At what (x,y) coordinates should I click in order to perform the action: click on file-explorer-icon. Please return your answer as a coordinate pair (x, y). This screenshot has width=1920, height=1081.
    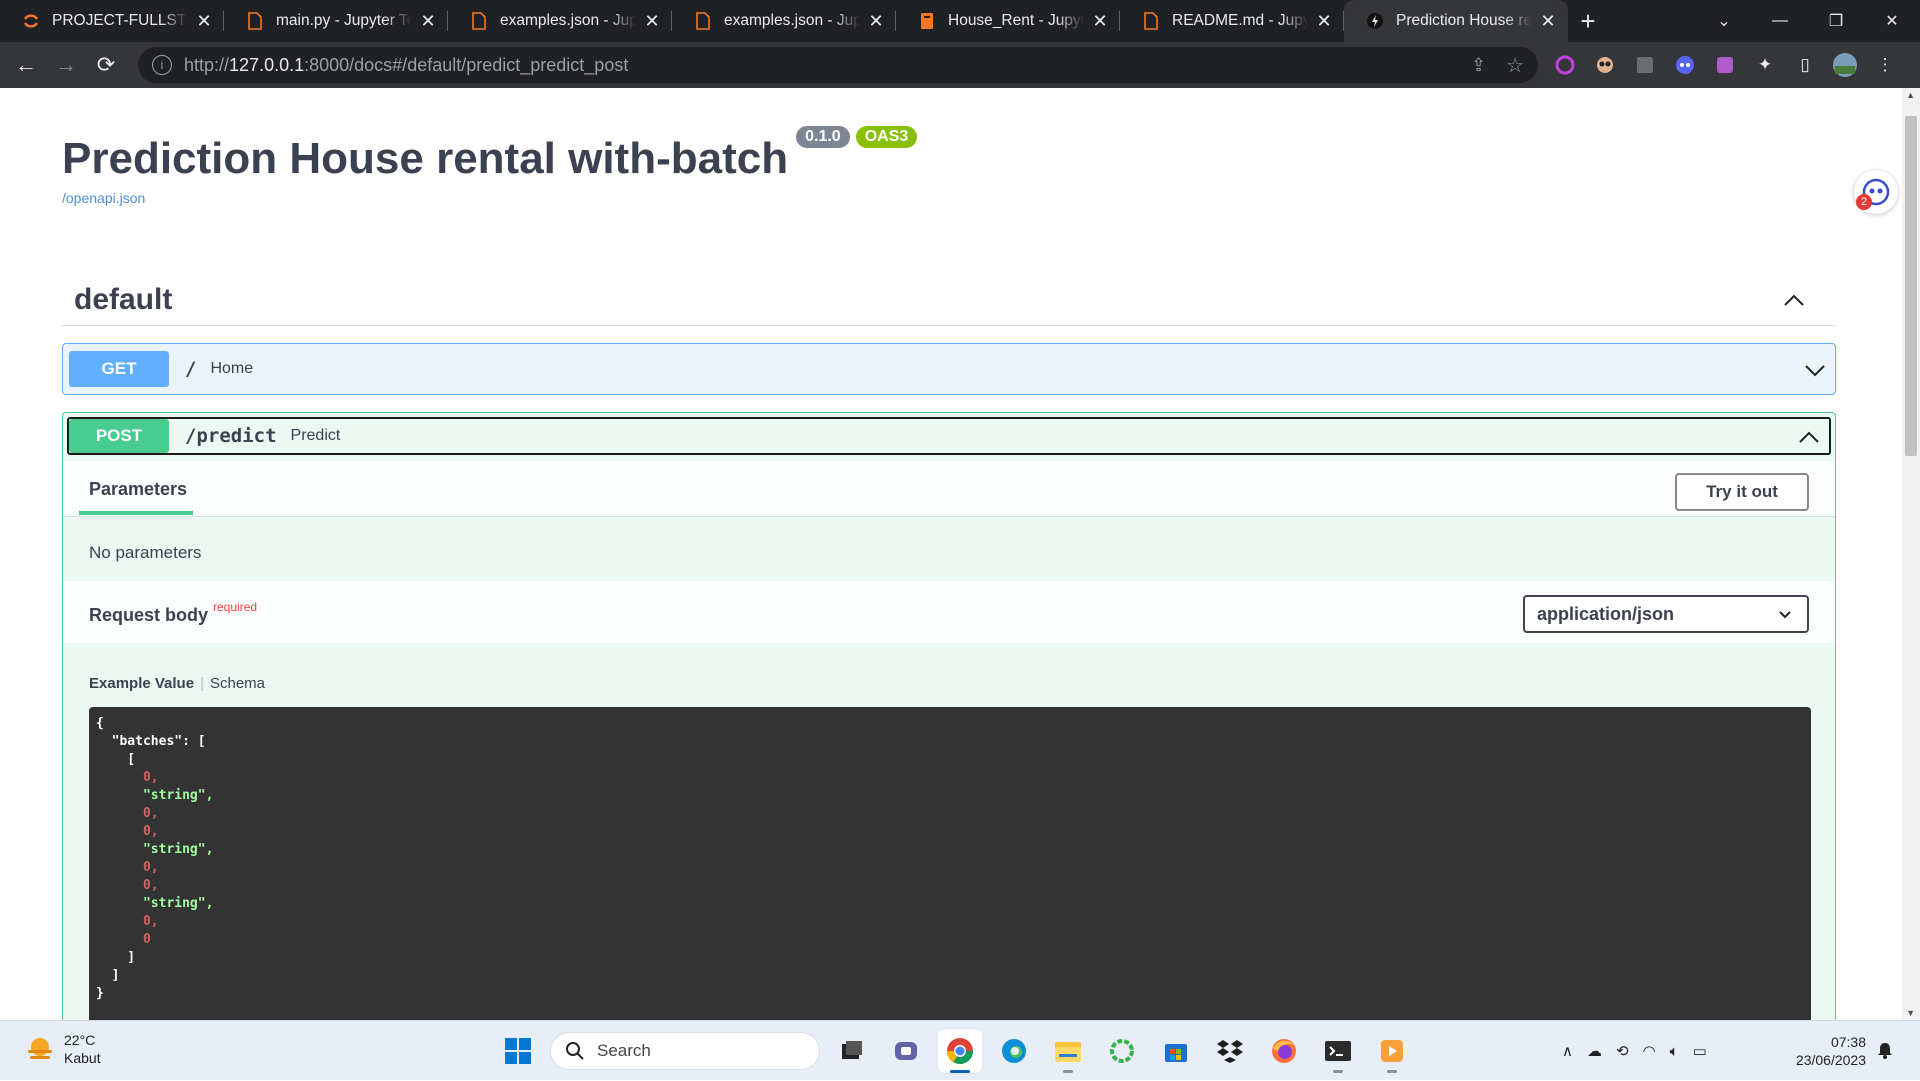
    Looking at the image, I should click on (1068, 1051).